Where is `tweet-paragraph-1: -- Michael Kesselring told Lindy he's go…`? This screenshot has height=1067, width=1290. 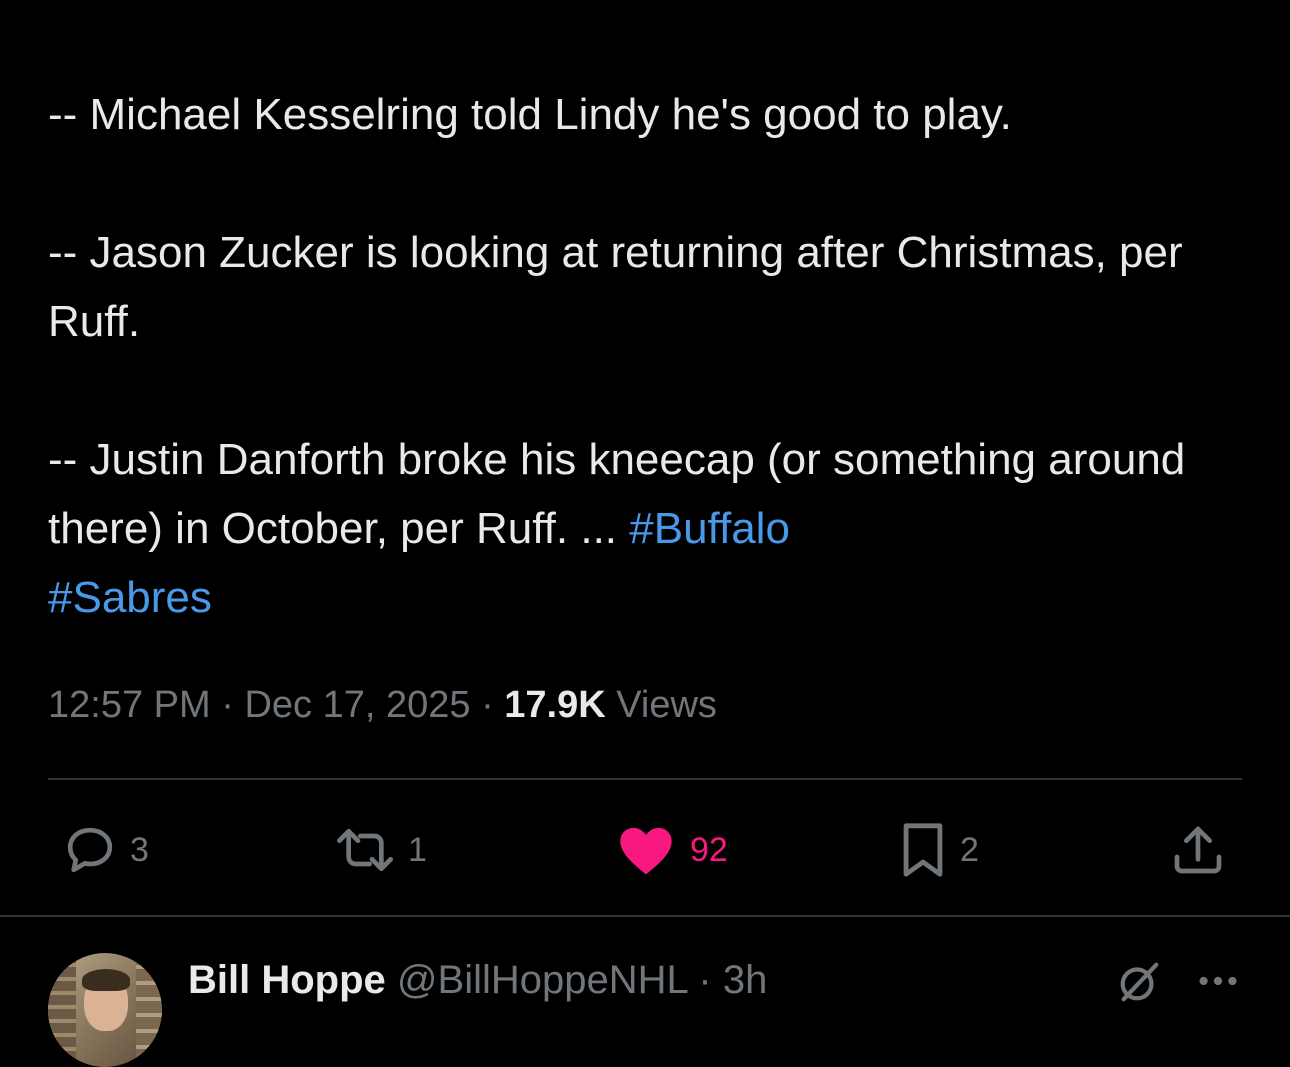 tweet-paragraph-1: -- Michael Kesselring told Lindy he's go… is located at coordinates (530, 114).